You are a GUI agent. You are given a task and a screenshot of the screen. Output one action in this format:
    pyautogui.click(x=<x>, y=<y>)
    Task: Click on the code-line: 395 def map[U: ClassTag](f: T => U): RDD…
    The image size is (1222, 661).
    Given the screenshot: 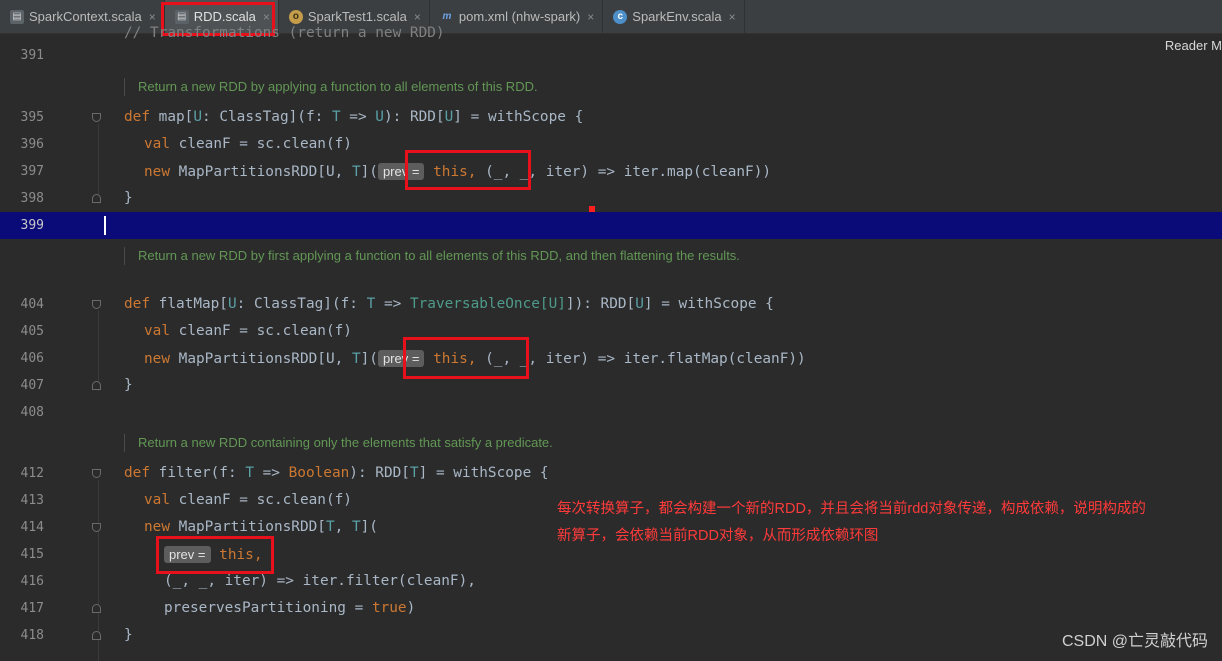 What is the action you would take?
    pyautogui.click(x=611, y=117)
    